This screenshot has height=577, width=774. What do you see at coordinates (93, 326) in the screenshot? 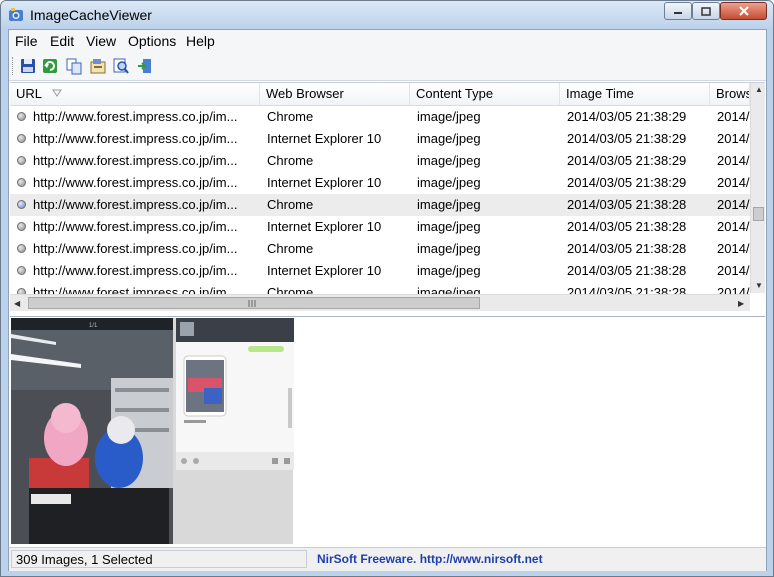
I see `preview-counter: 1/1` at bounding box center [93, 326].